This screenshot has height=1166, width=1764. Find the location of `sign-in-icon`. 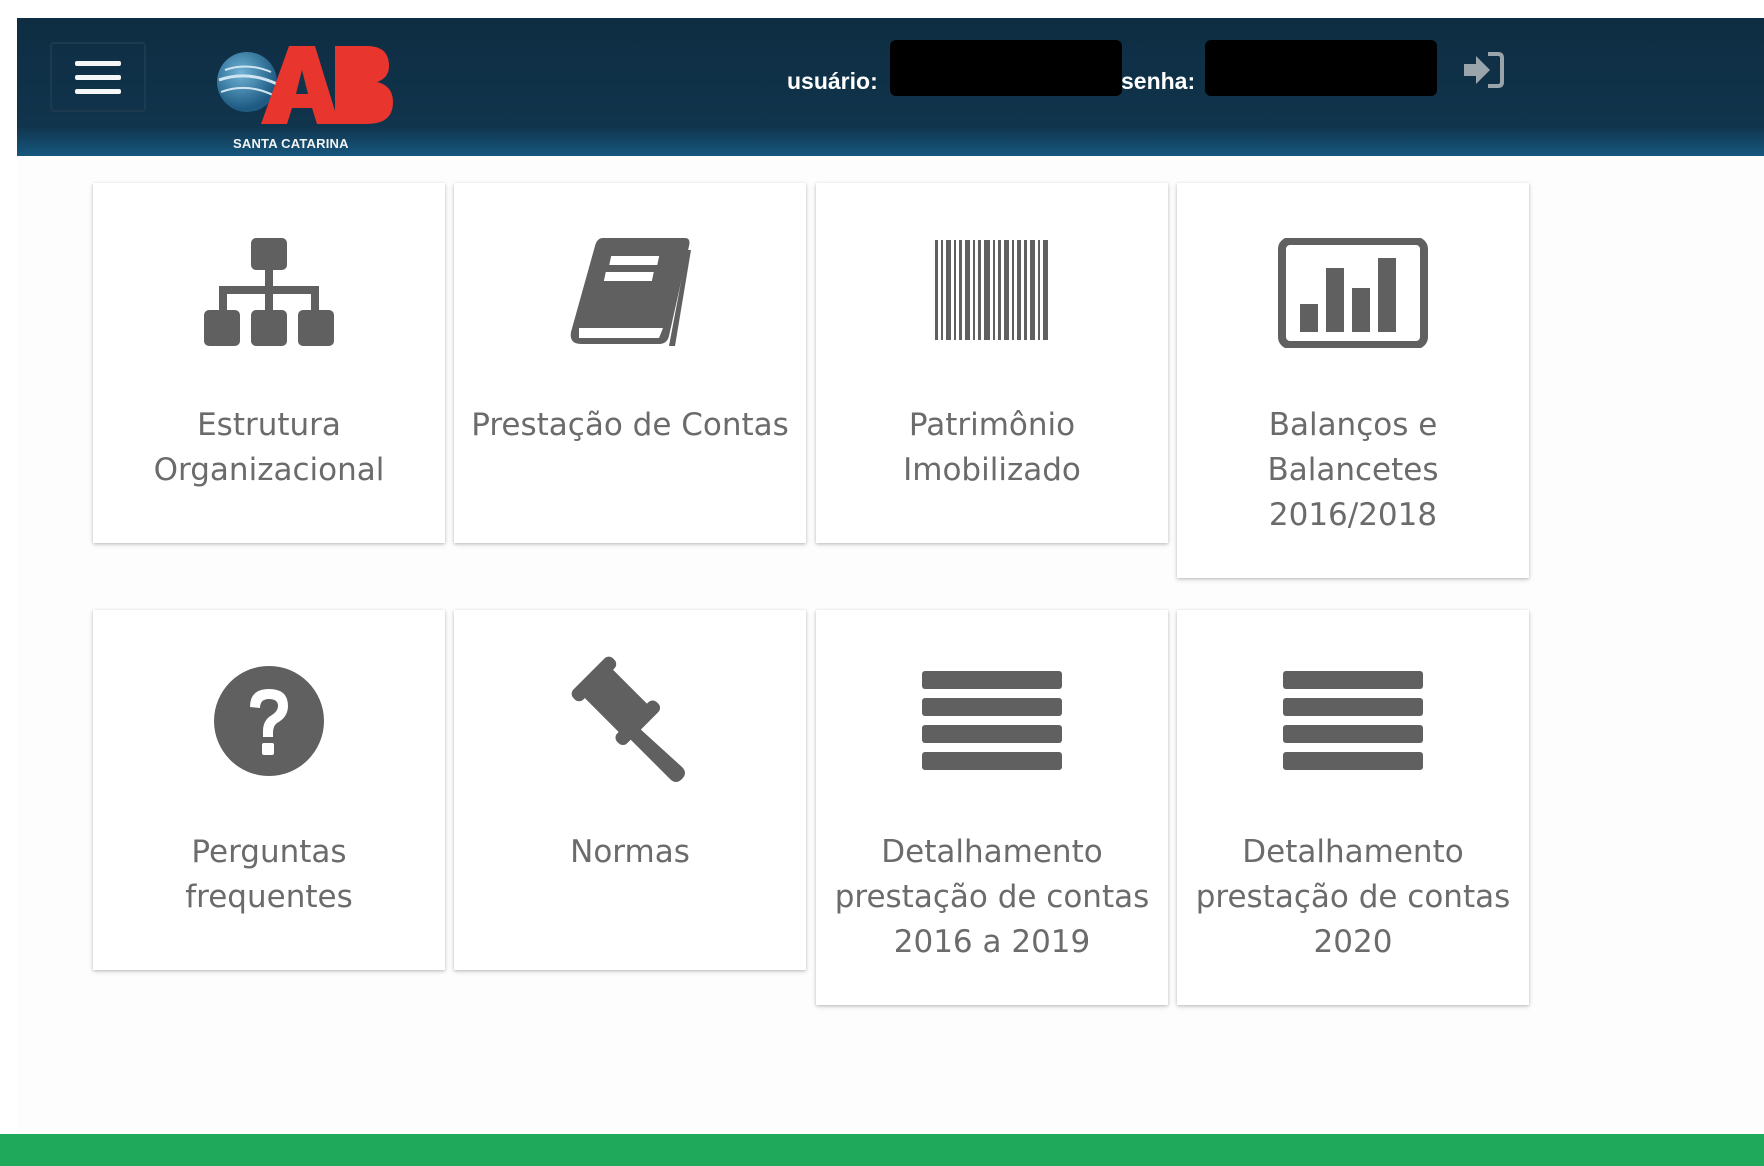

sign-in-icon is located at coordinates (1484, 70).